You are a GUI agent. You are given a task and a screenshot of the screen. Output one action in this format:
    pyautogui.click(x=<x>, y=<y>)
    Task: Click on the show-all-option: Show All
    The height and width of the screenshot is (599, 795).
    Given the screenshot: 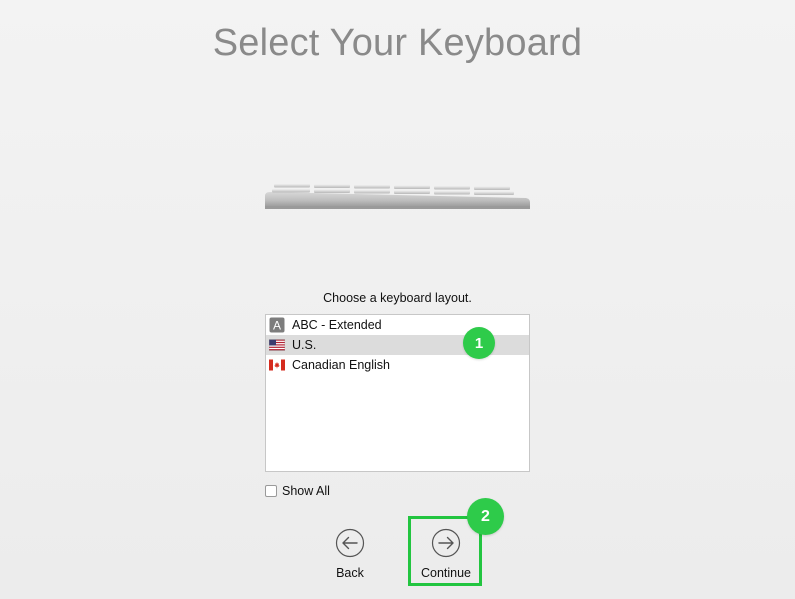 What is the action you would take?
    pyautogui.click(x=297, y=491)
    